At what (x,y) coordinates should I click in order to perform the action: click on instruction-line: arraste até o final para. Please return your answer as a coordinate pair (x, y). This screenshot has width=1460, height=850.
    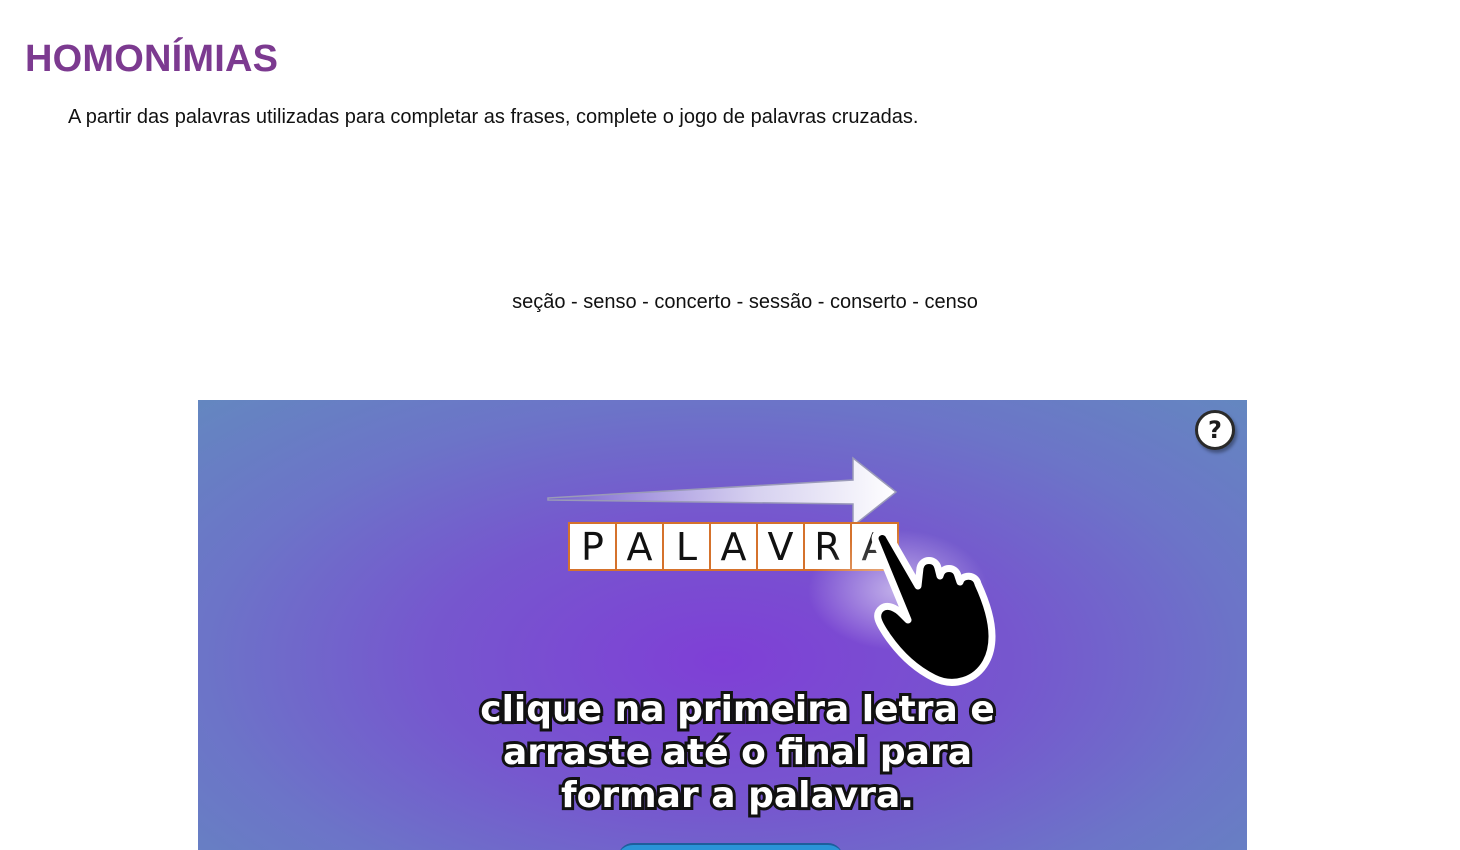
    Looking at the image, I should click on (737, 752).